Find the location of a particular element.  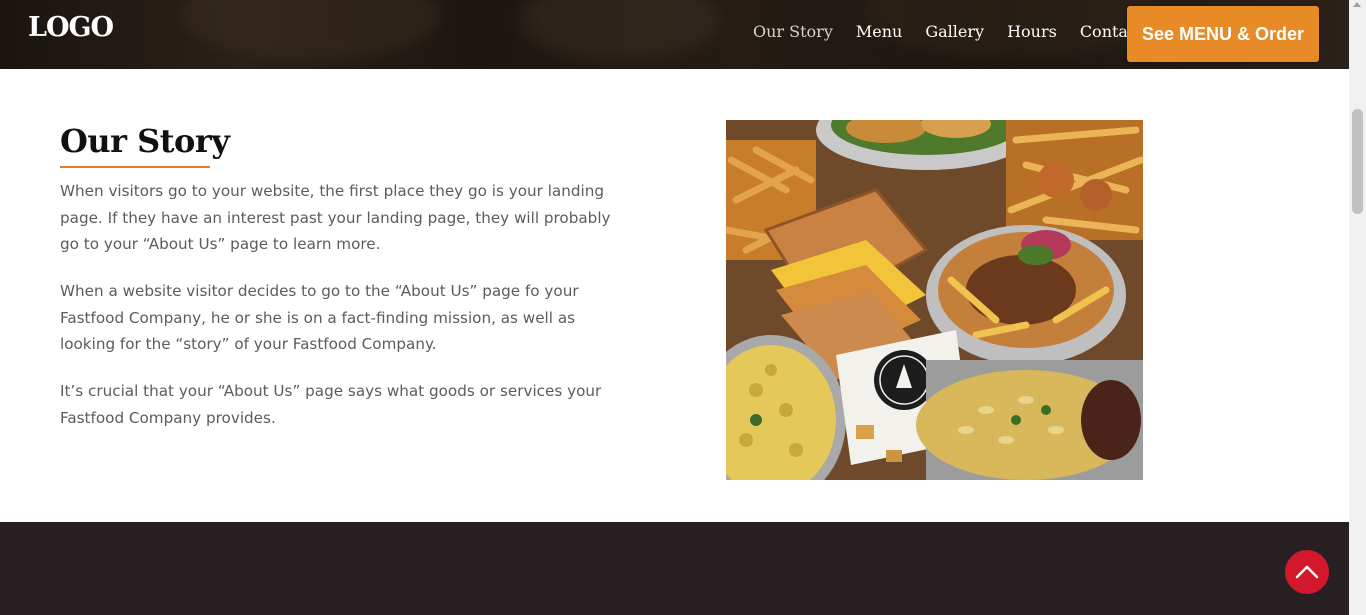

chevron-up-icon is located at coordinates (1307, 572).